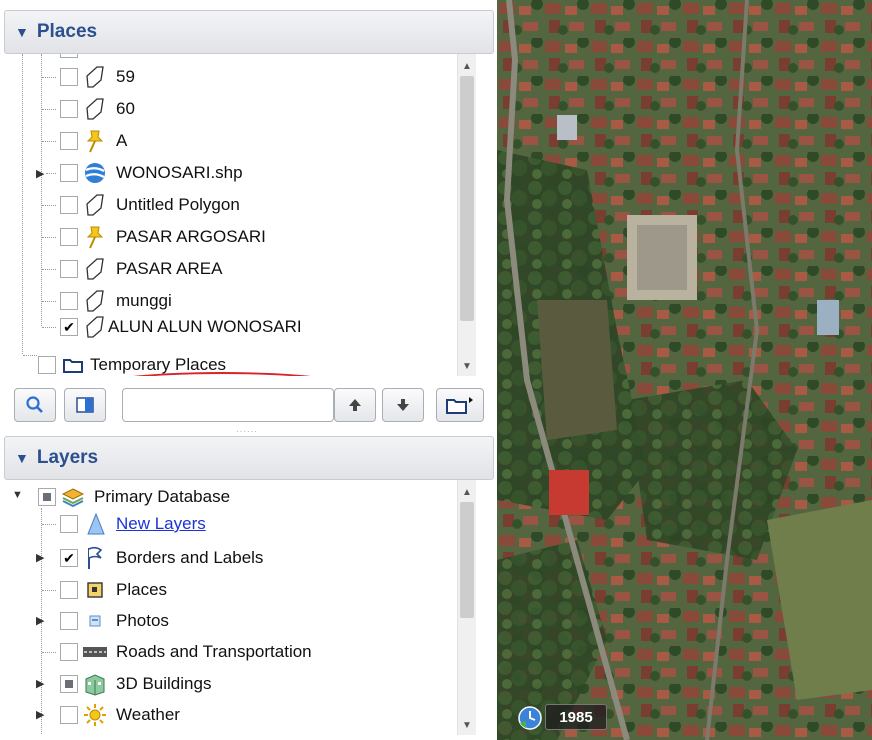 The image size is (872, 740). I want to click on place-item-pasar-area: PASAR AREA, so click(141, 269).